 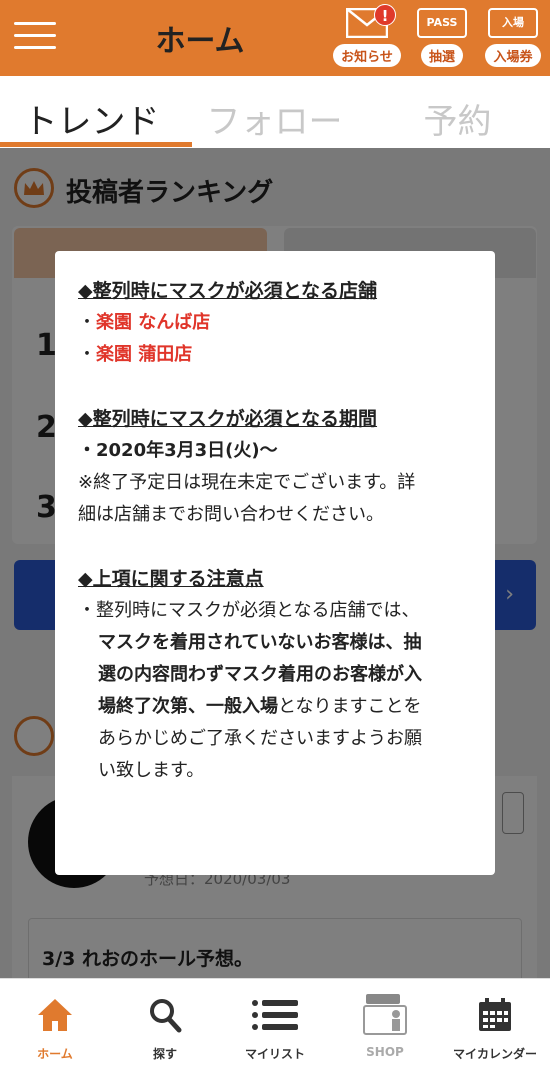 I want to click on bottom-nav: ホーム 探す マイリスト SHOP マイカレンダー, so click(x=275, y=1027).